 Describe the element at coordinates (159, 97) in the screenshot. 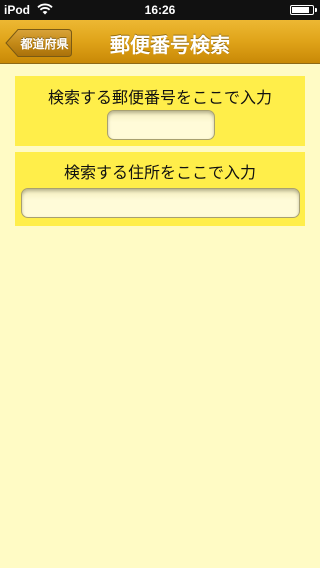

I see `zip-search-label: 検索する郵便番号をここで入力` at that location.